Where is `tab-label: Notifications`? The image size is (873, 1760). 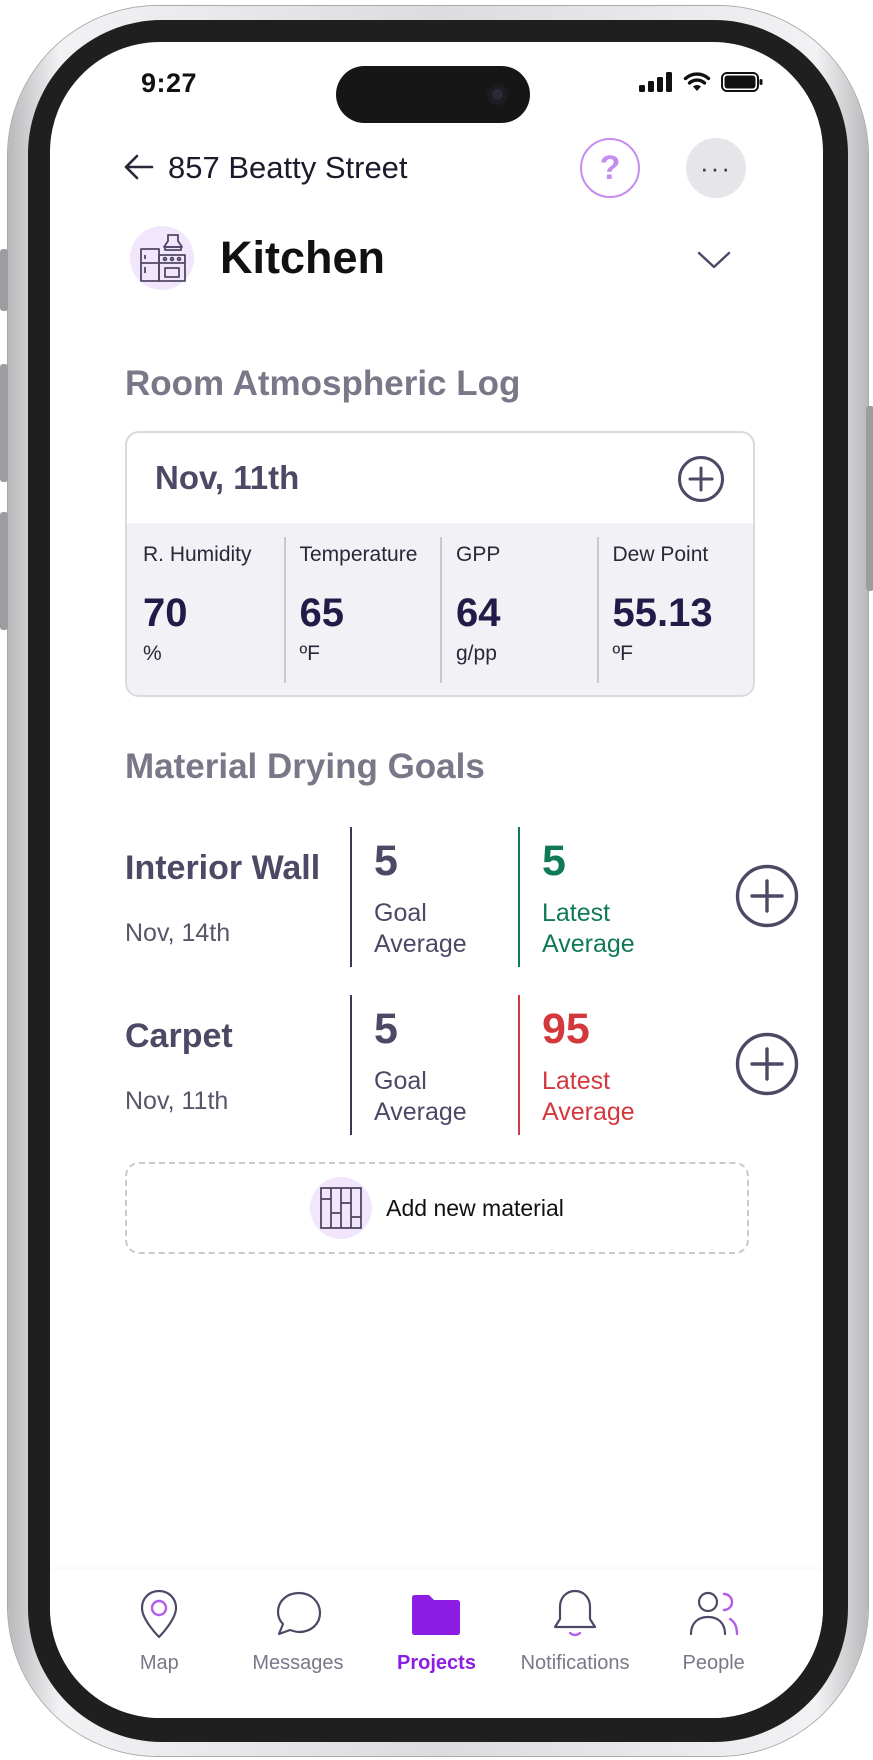 tab-label: Notifications is located at coordinates (575, 1663).